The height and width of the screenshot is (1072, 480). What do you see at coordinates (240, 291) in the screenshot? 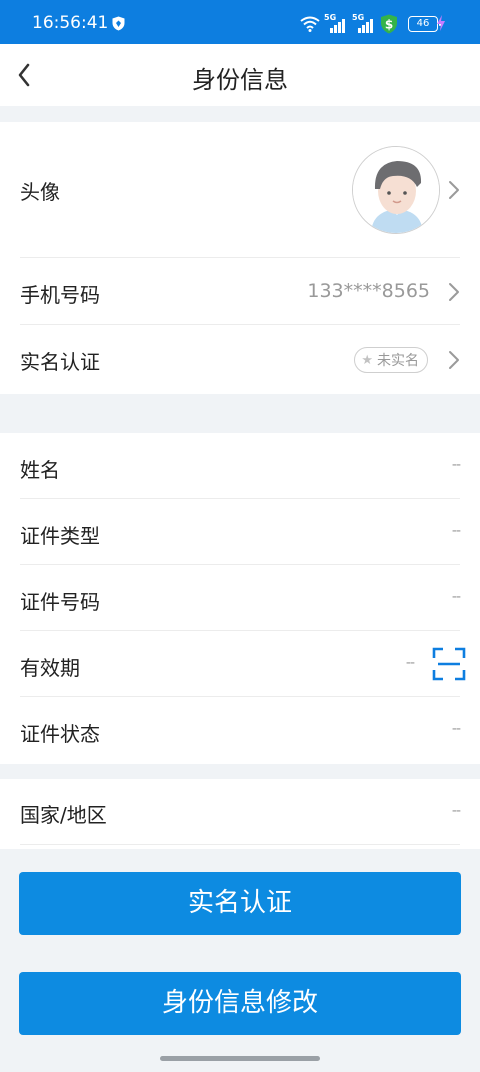
I see `phone-row: 手机号码 133****8565` at bounding box center [240, 291].